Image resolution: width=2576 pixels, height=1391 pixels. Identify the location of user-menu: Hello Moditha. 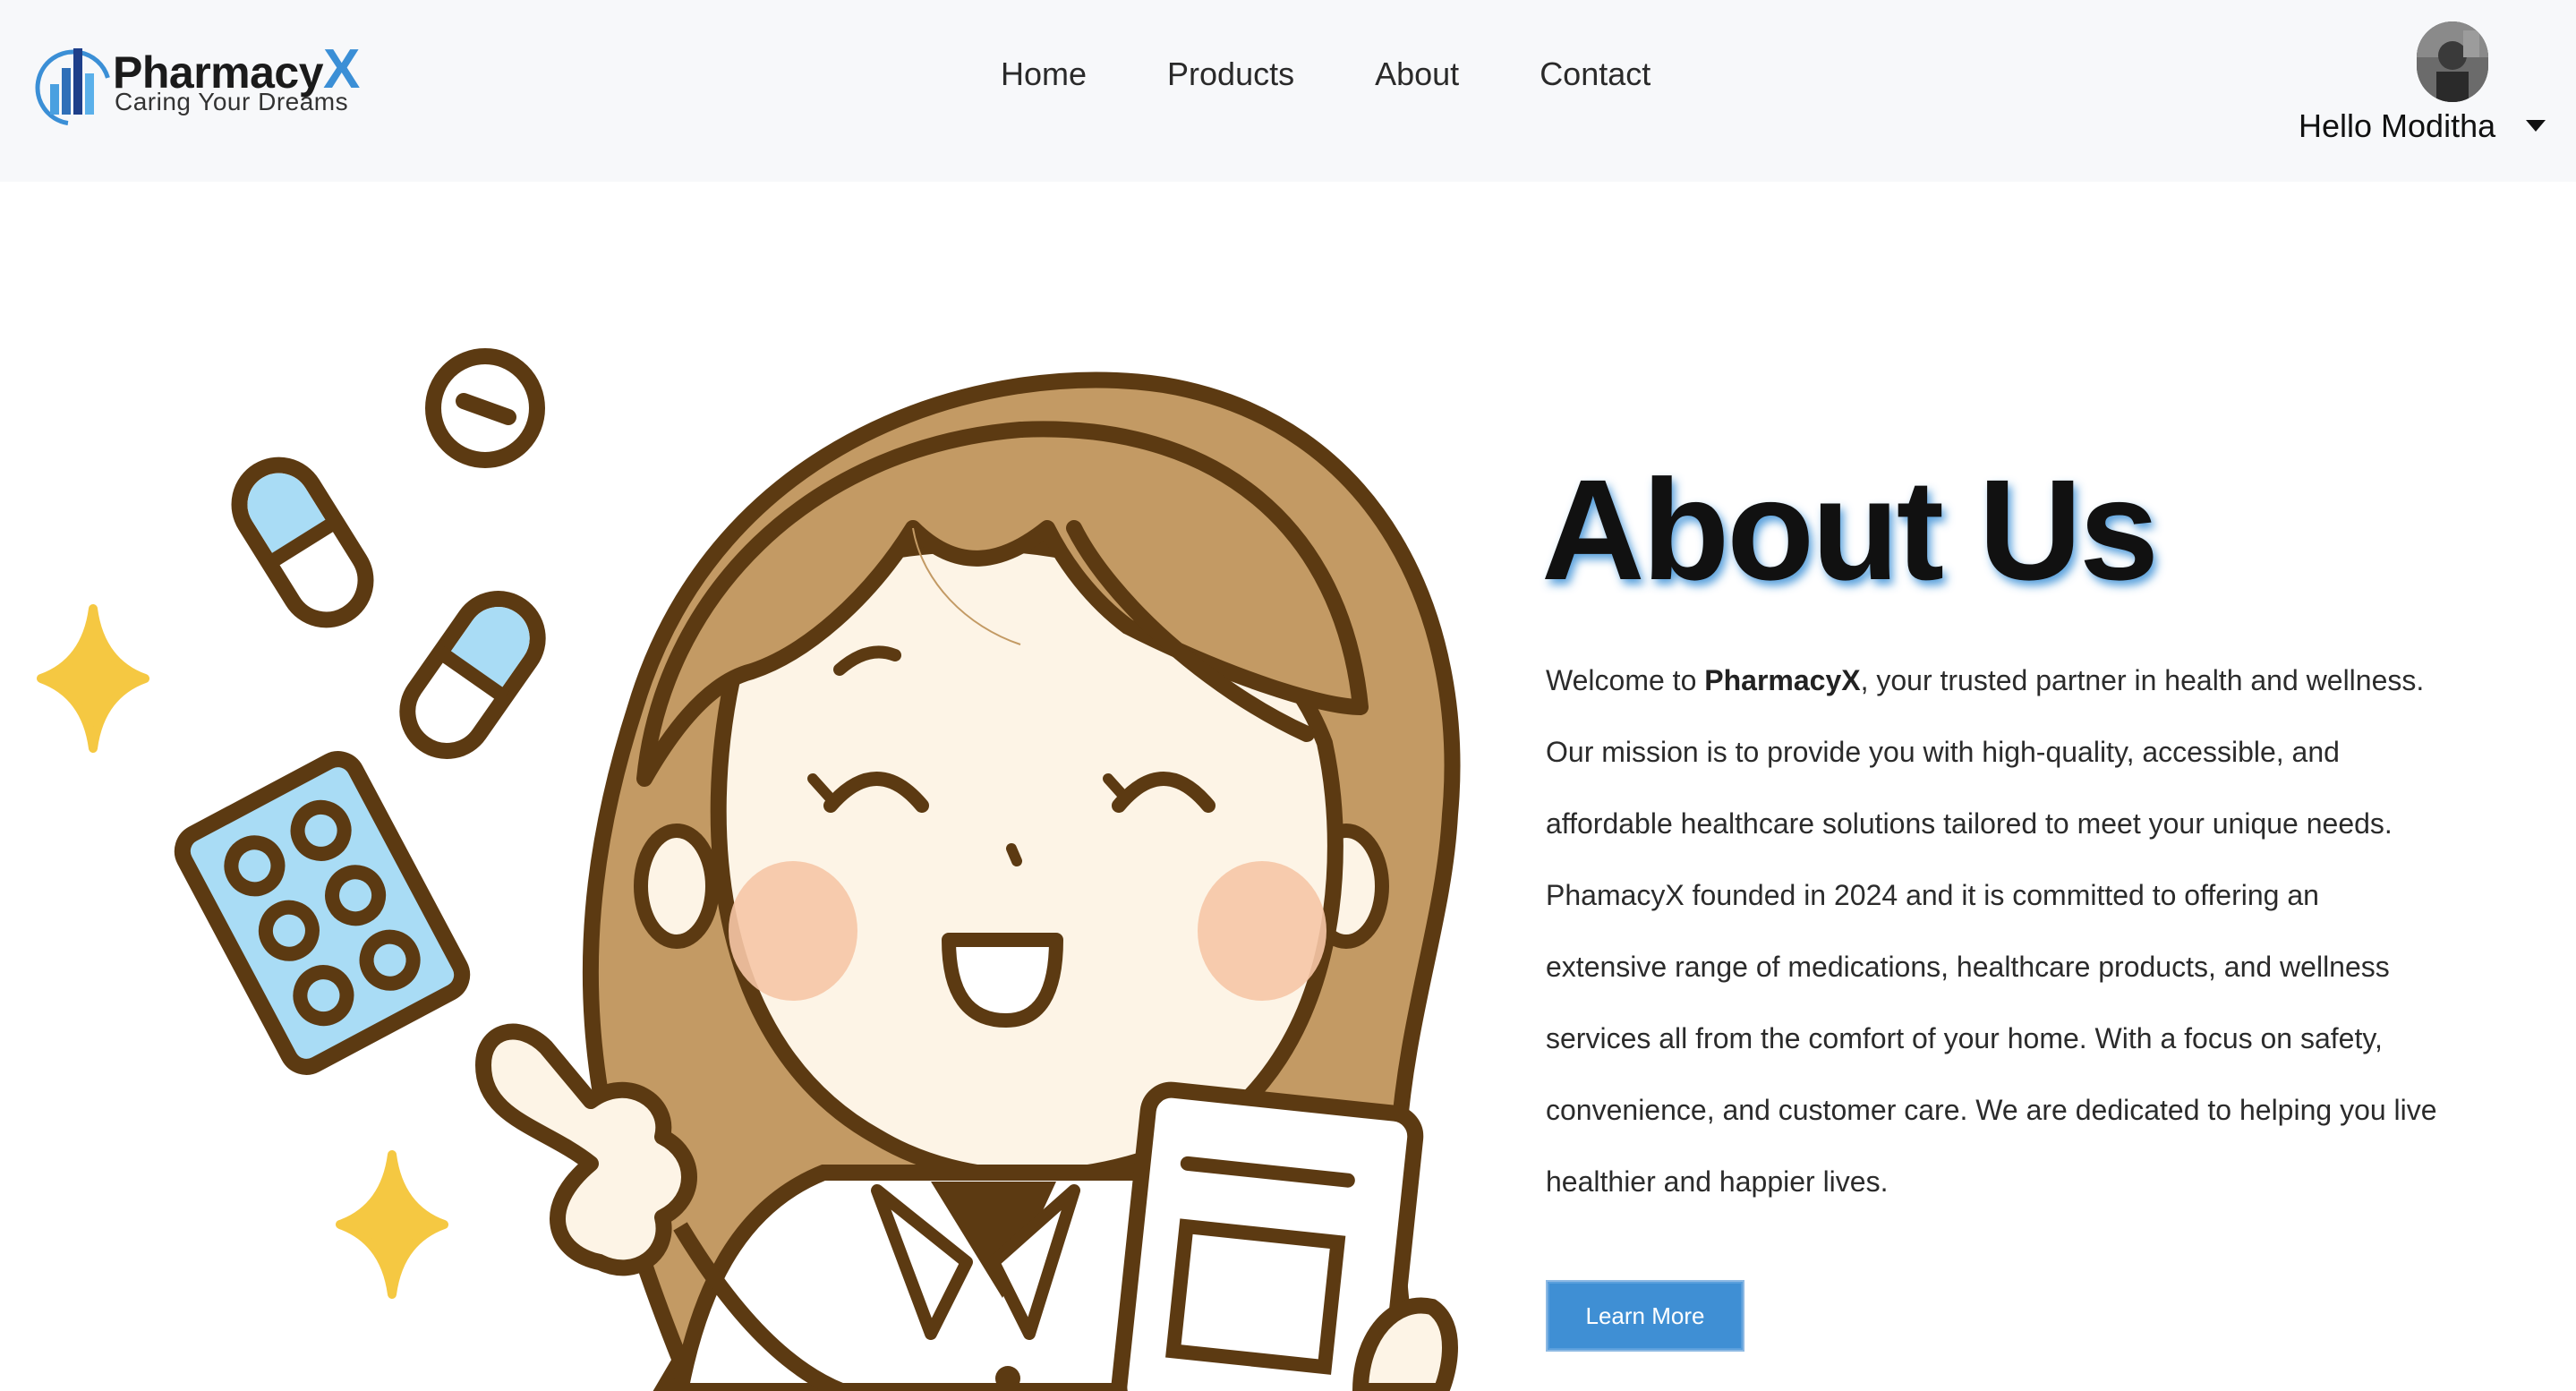
(2422, 87).